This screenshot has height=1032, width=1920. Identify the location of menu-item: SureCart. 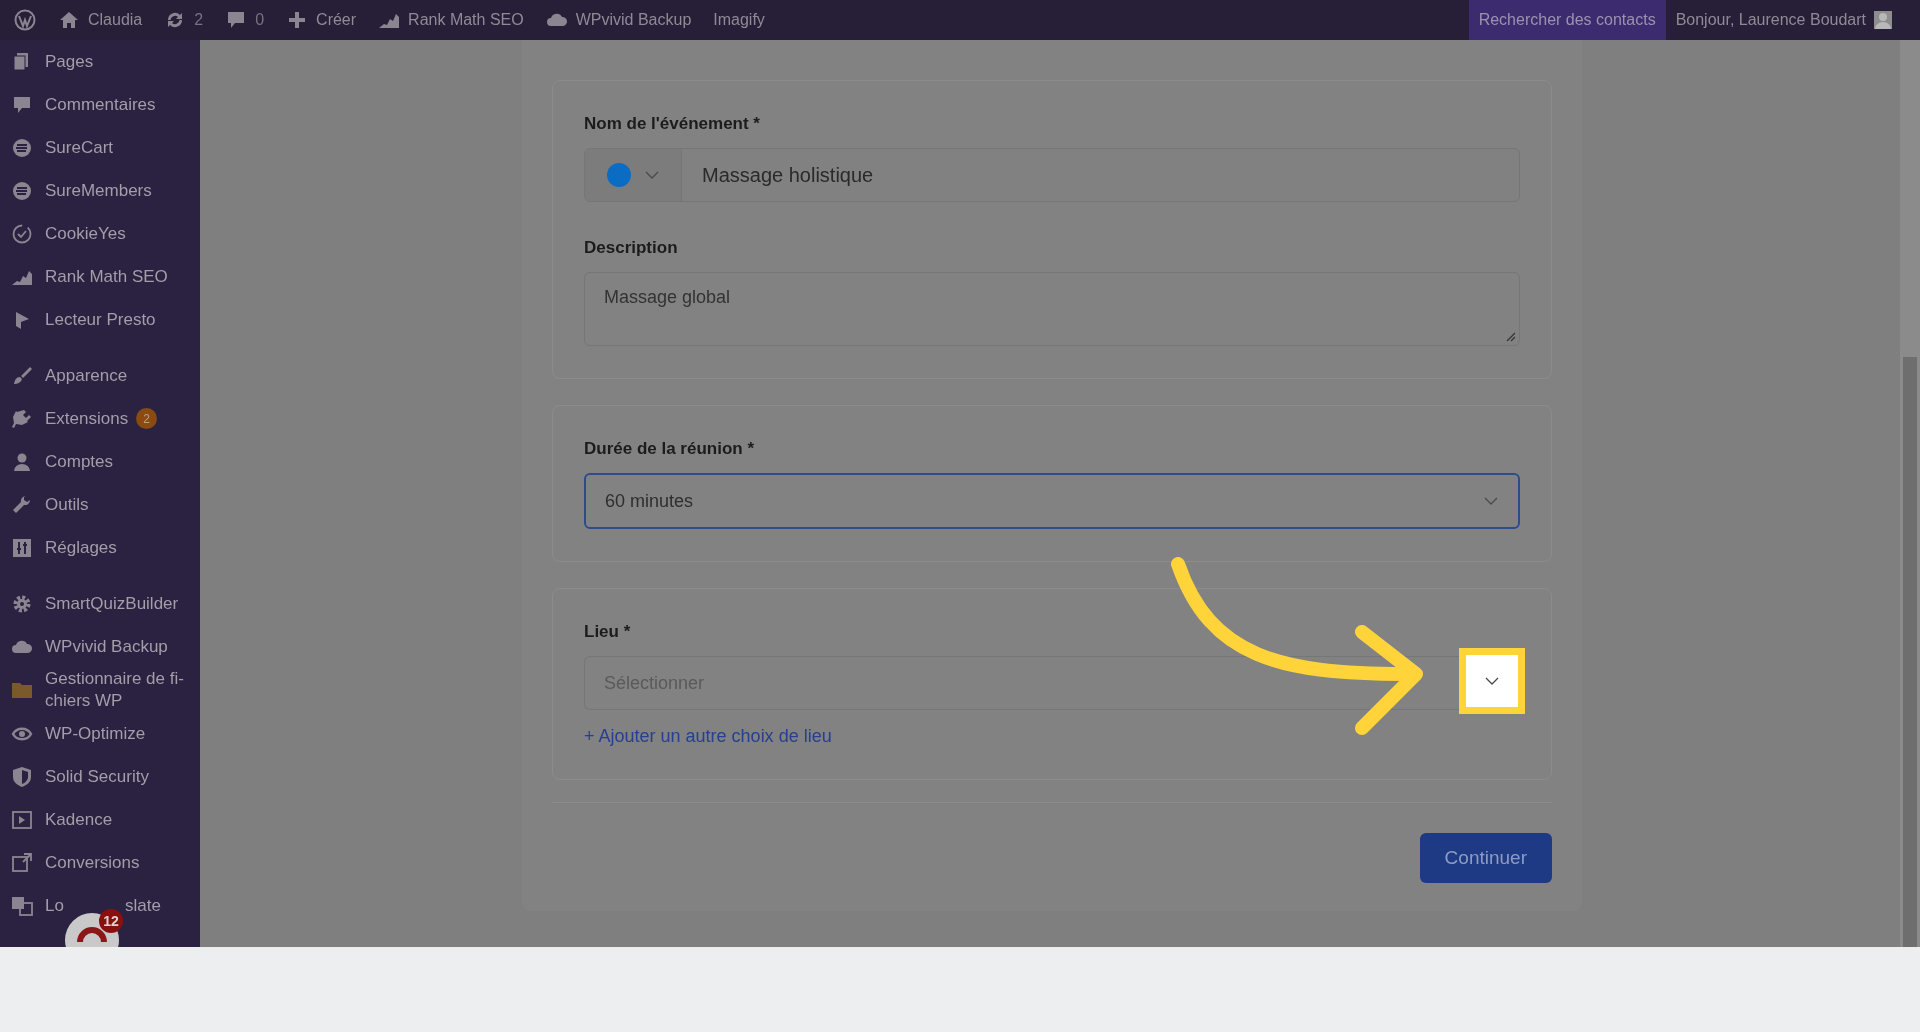
(79, 147).